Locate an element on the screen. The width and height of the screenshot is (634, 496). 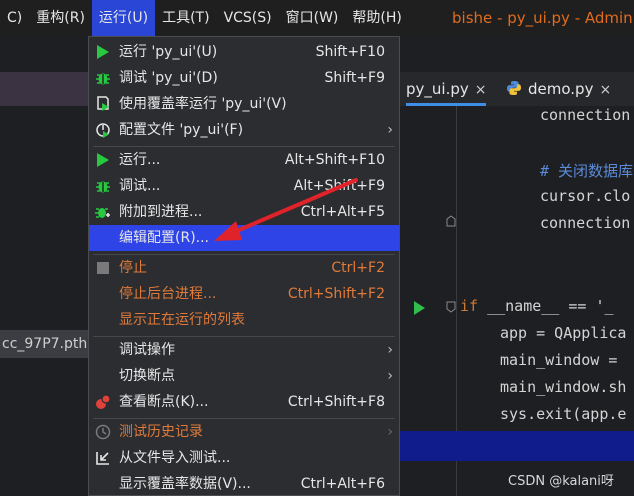
menu-item-stop: 停止 Ctrl+F2 is located at coordinates (244, 268).